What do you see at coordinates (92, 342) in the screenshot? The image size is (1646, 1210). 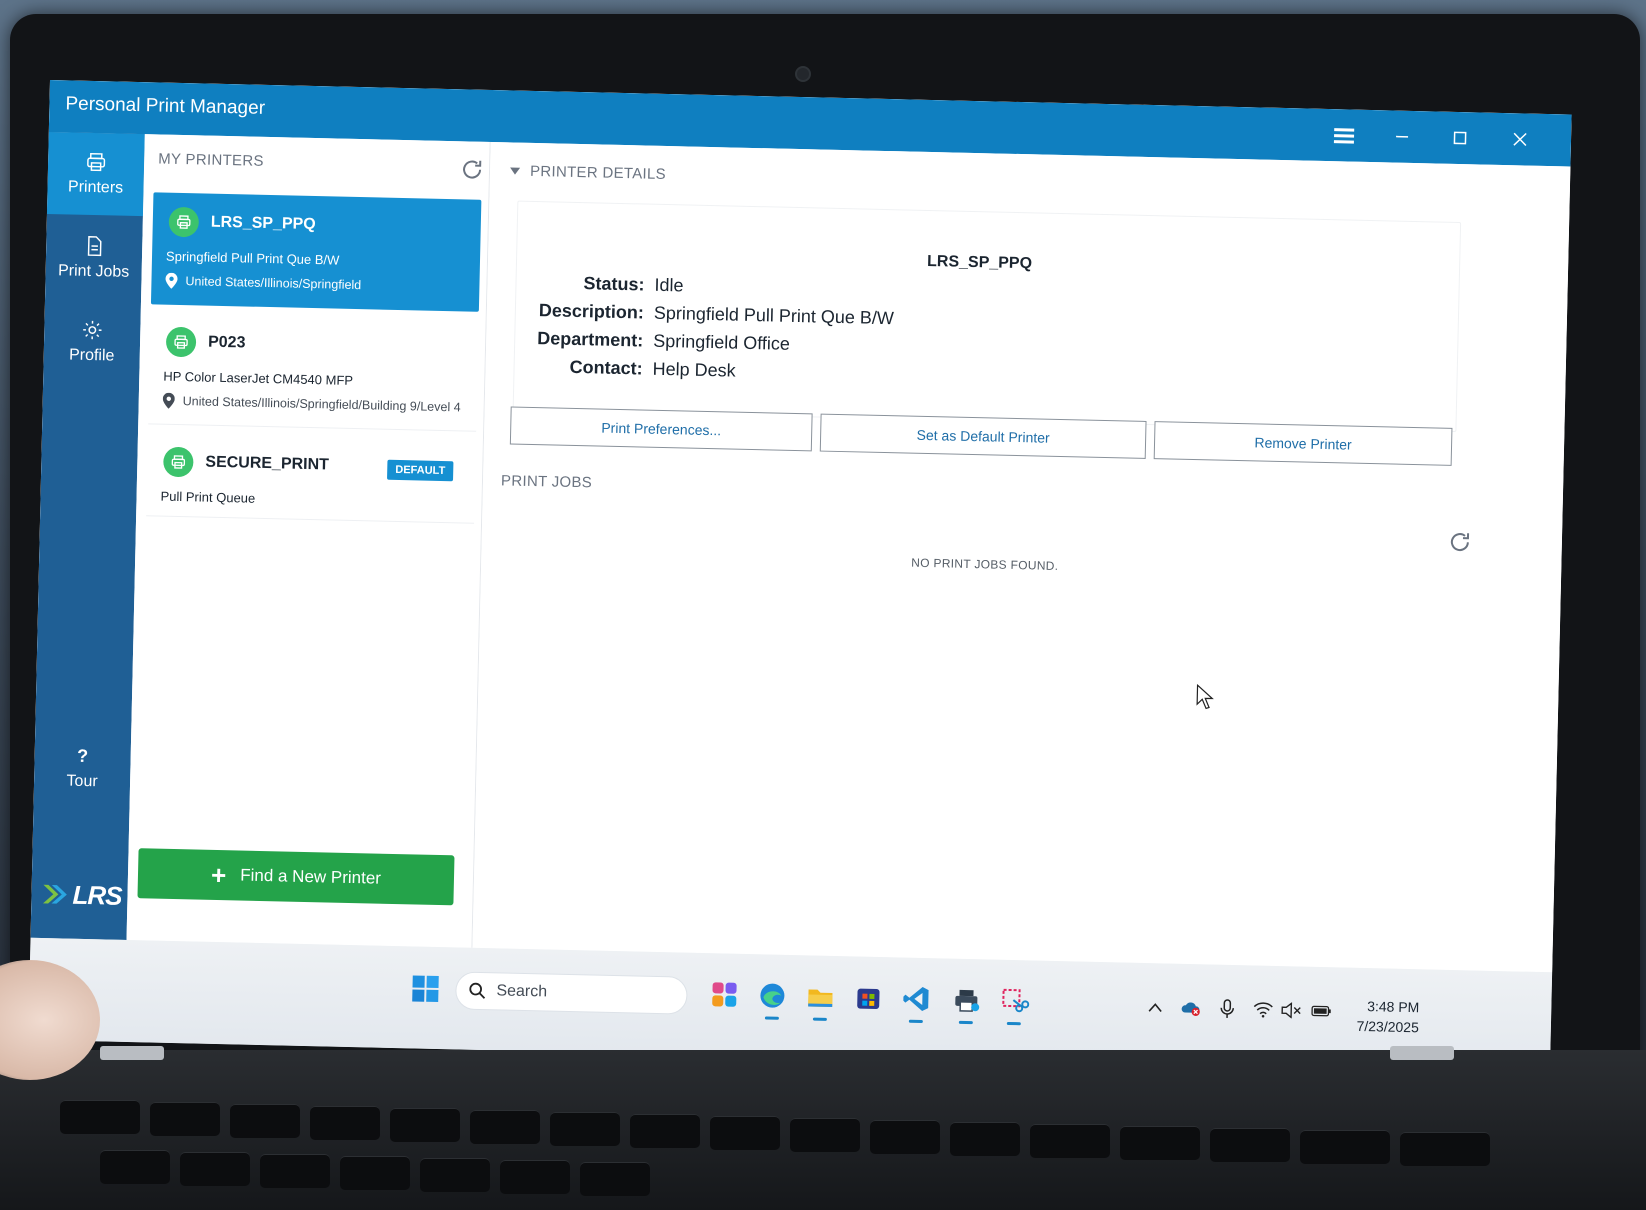 I see `sidebar-item-profile: Profile` at bounding box center [92, 342].